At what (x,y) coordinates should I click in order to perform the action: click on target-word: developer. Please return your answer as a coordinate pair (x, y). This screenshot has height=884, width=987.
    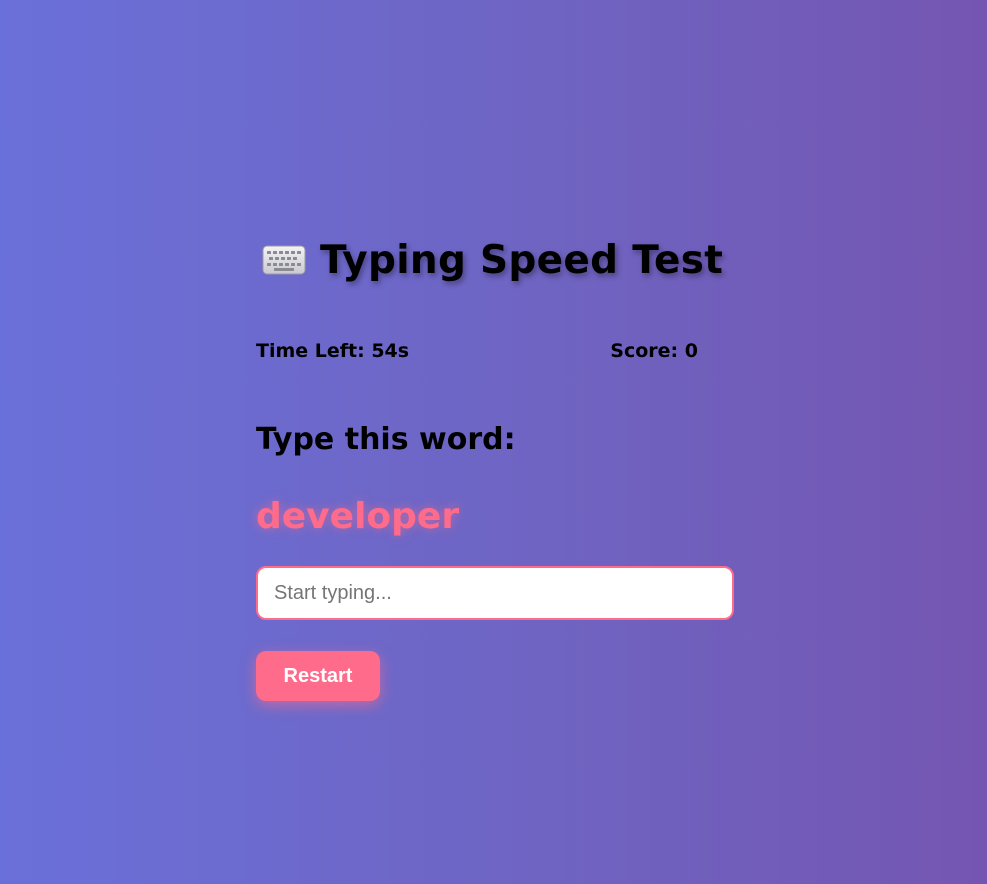
    Looking at the image, I should click on (358, 516).